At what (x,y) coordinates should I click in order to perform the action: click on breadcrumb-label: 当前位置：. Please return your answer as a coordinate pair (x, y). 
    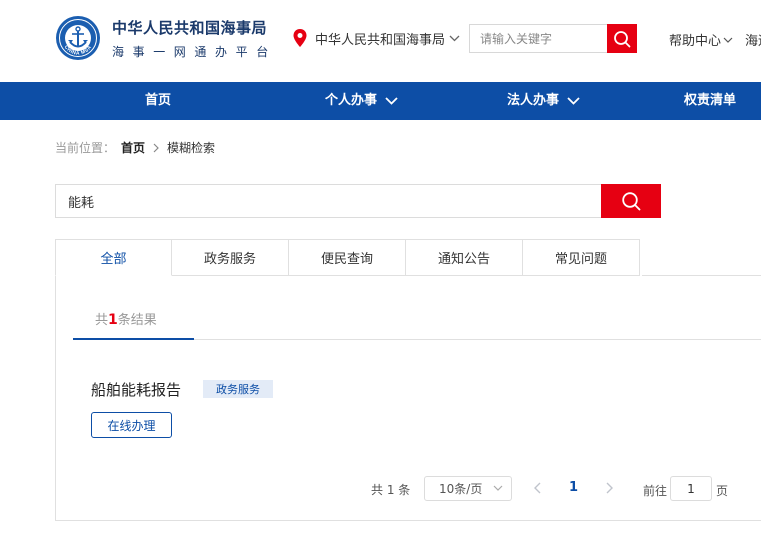
    Looking at the image, I should click on (85, 148).